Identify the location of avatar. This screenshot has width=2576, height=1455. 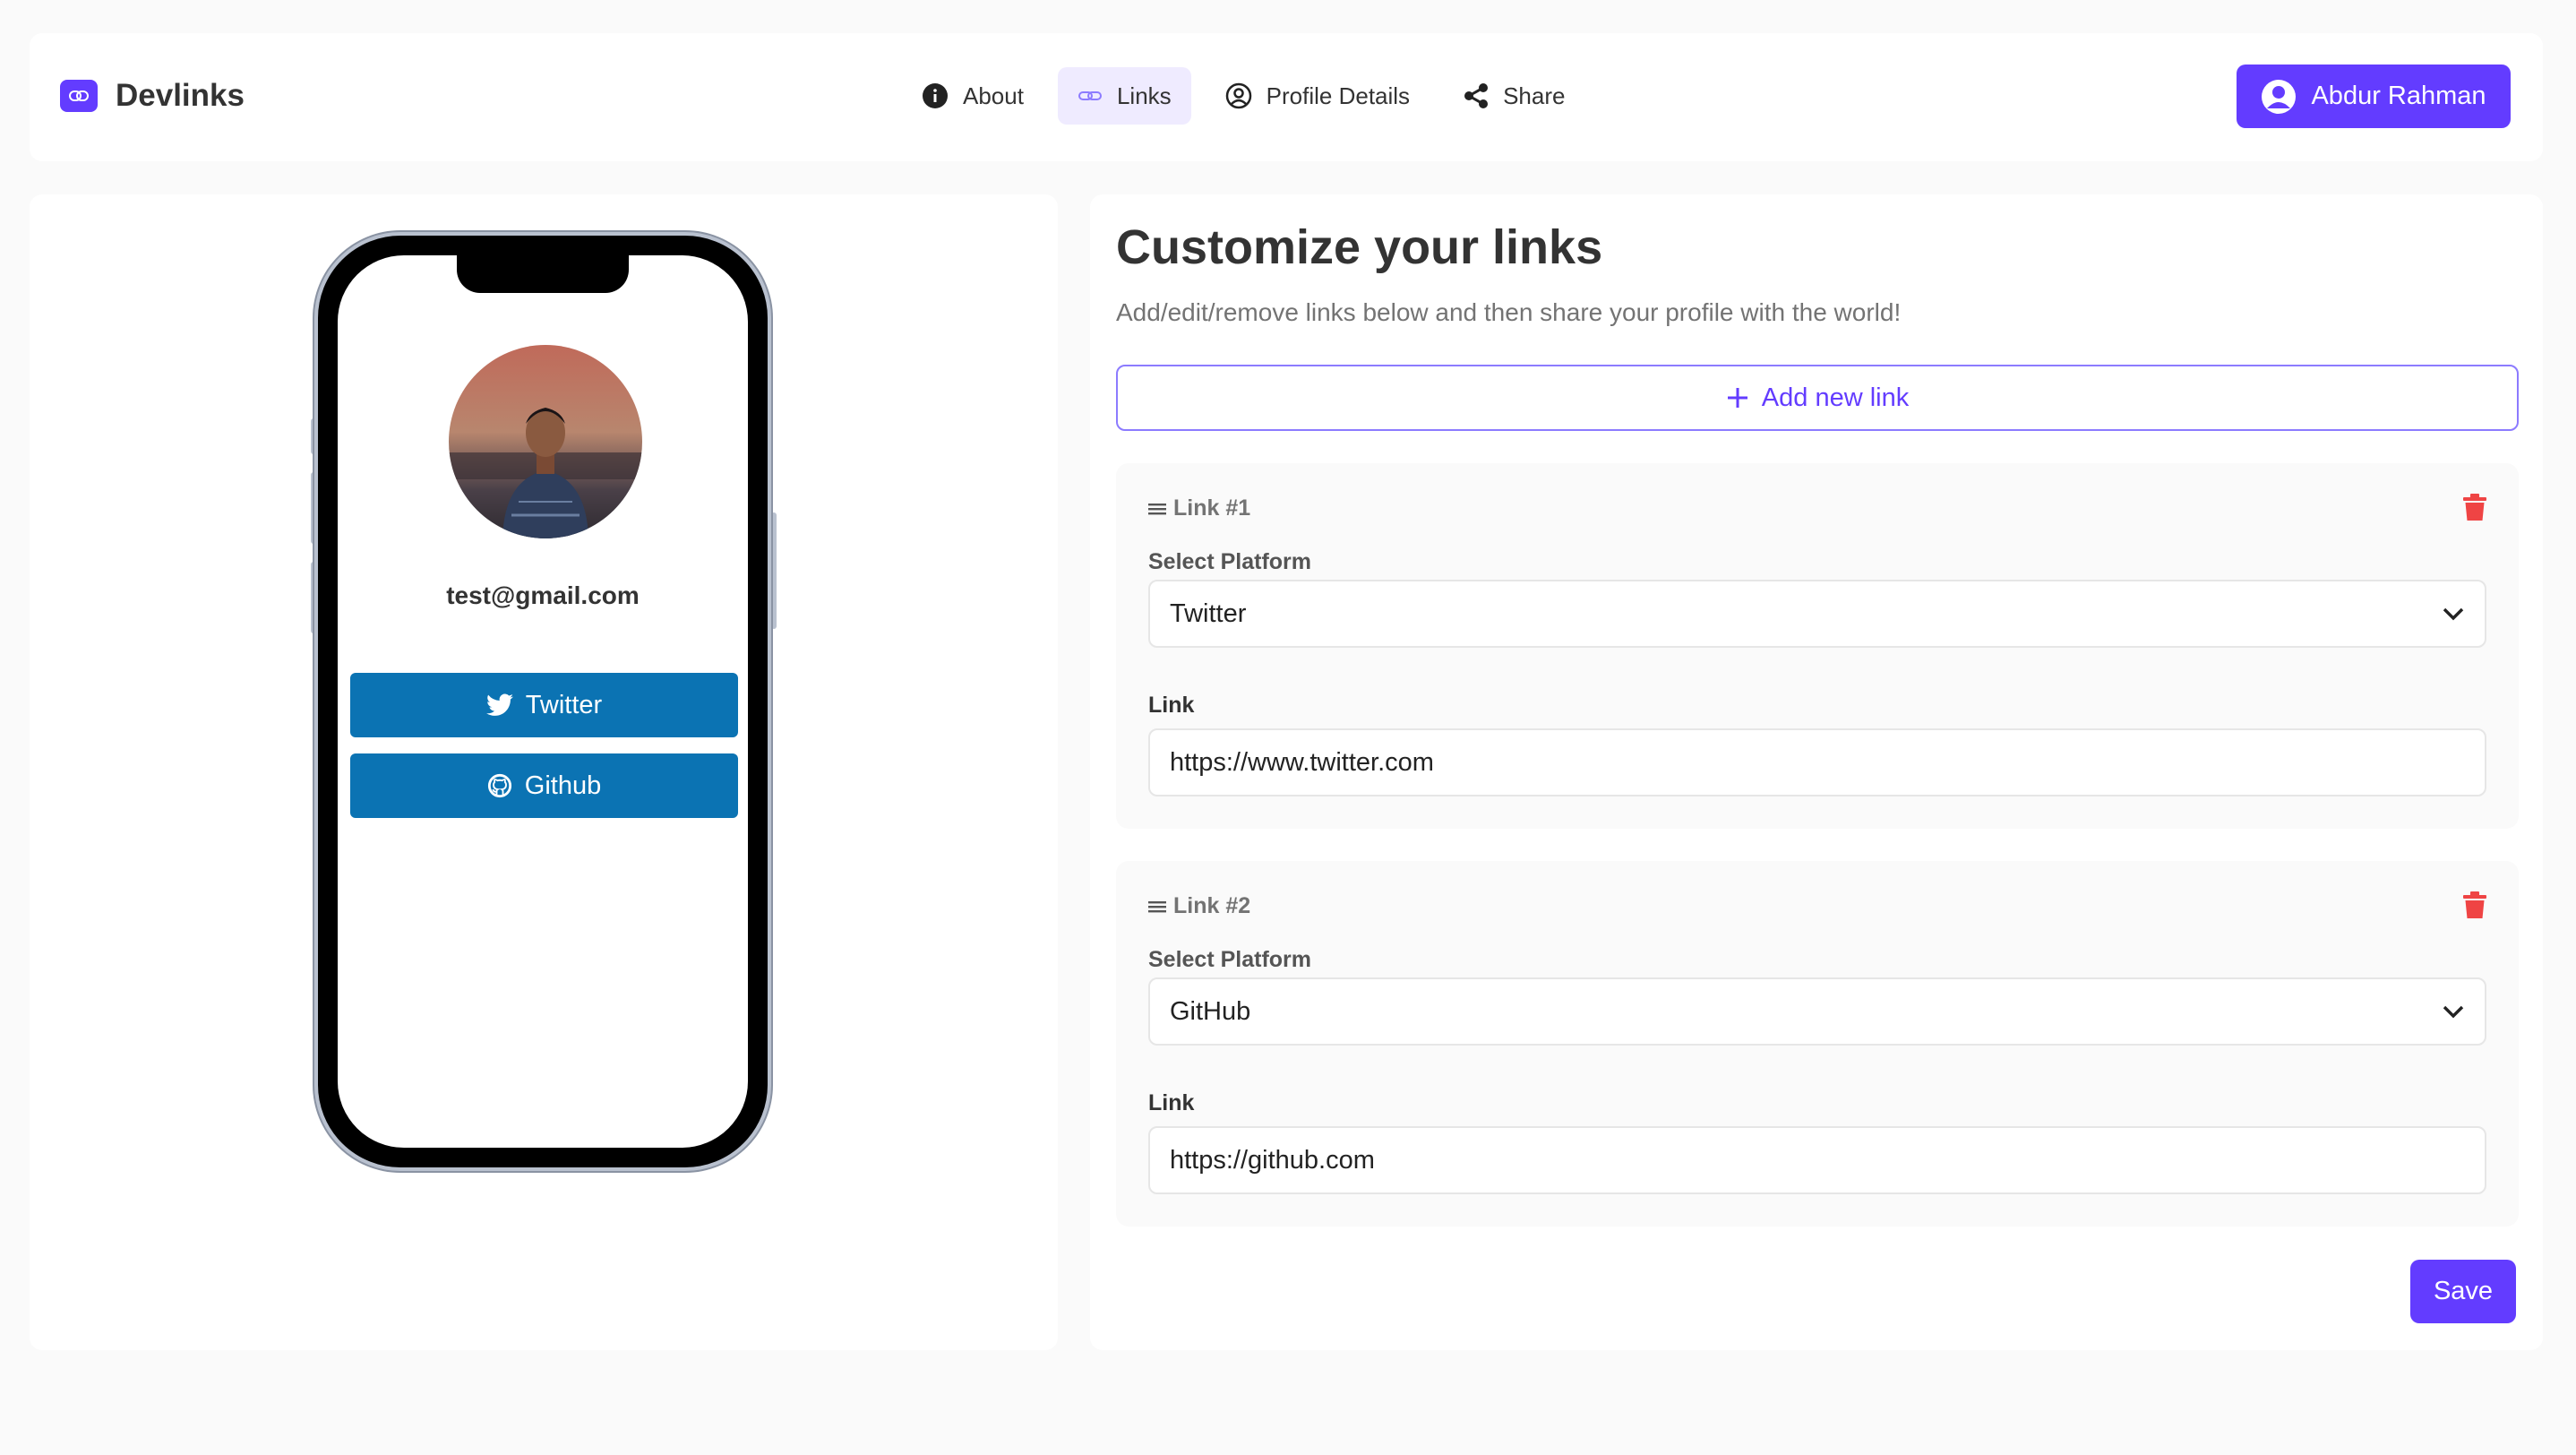
(545, 441).